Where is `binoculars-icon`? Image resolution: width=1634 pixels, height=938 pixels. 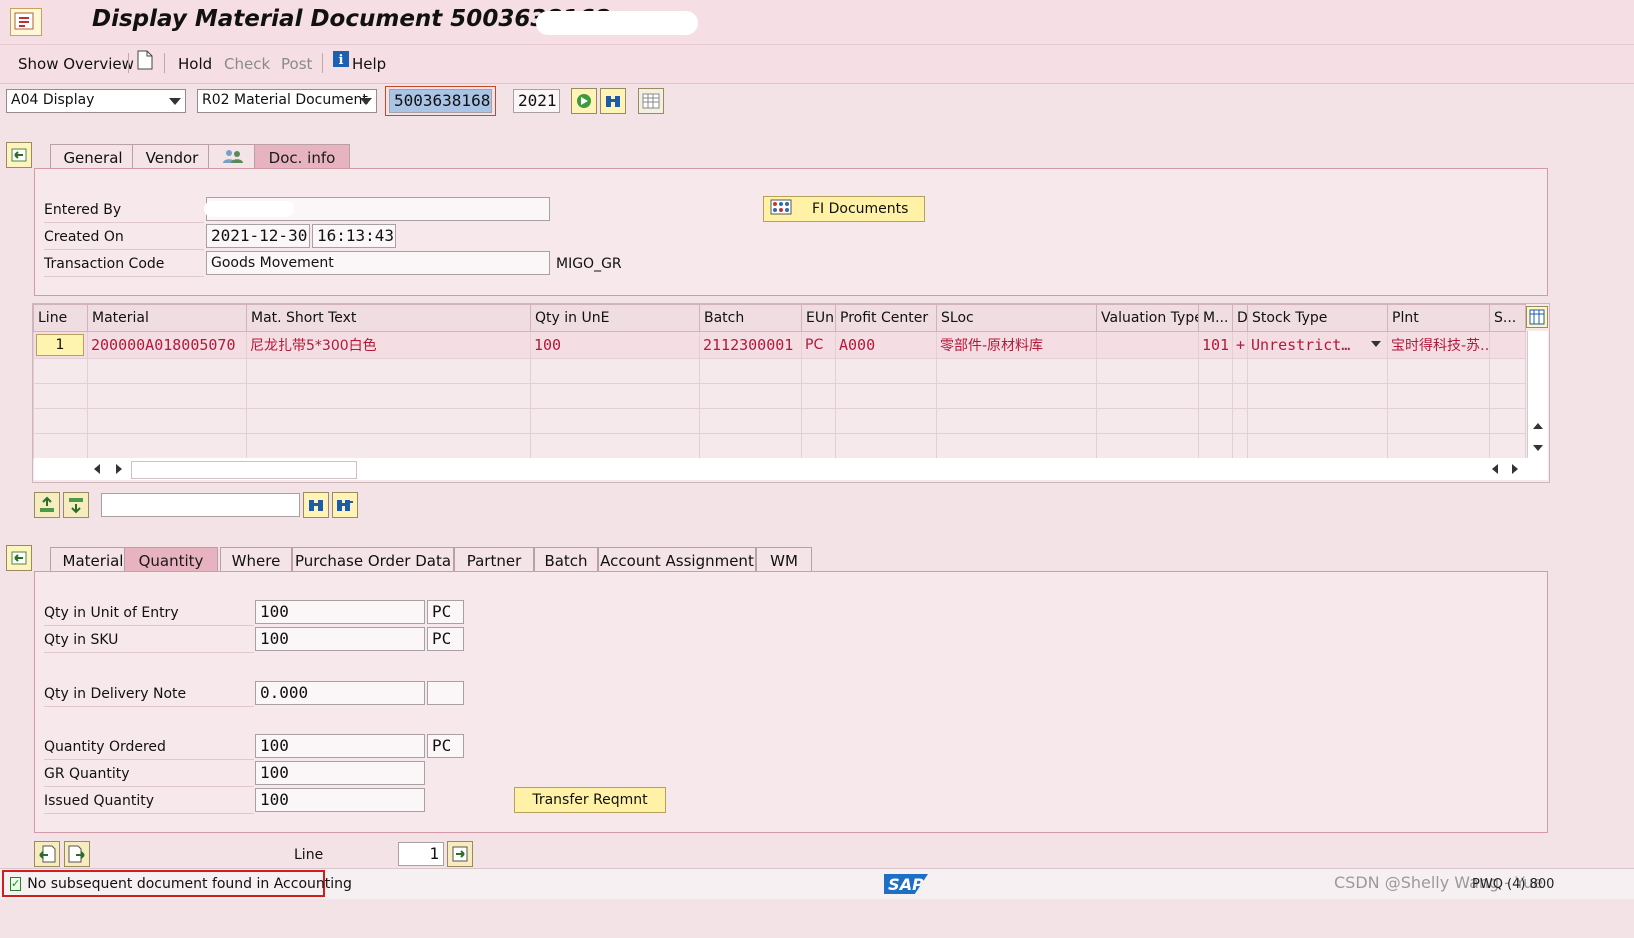 binoculars-icon is located at coordinates (613, 101).